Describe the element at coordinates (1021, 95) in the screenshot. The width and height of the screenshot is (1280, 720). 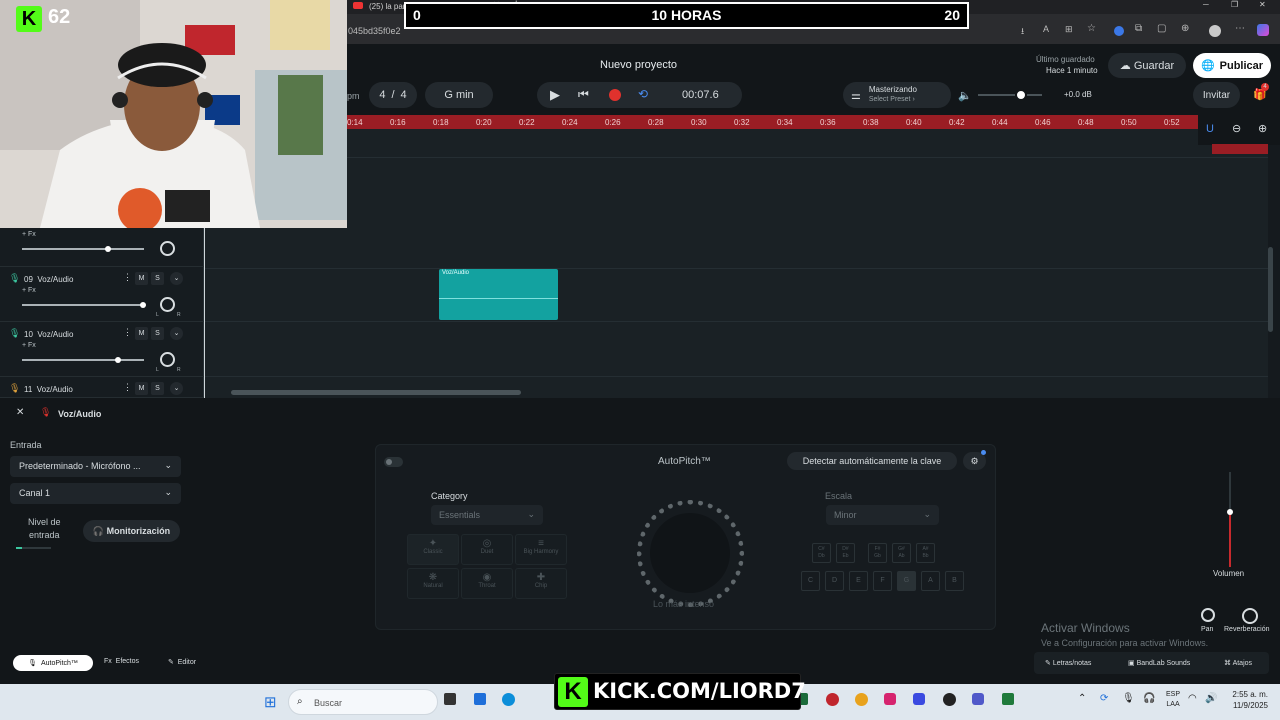
I see `master-volume-knob` at that location.